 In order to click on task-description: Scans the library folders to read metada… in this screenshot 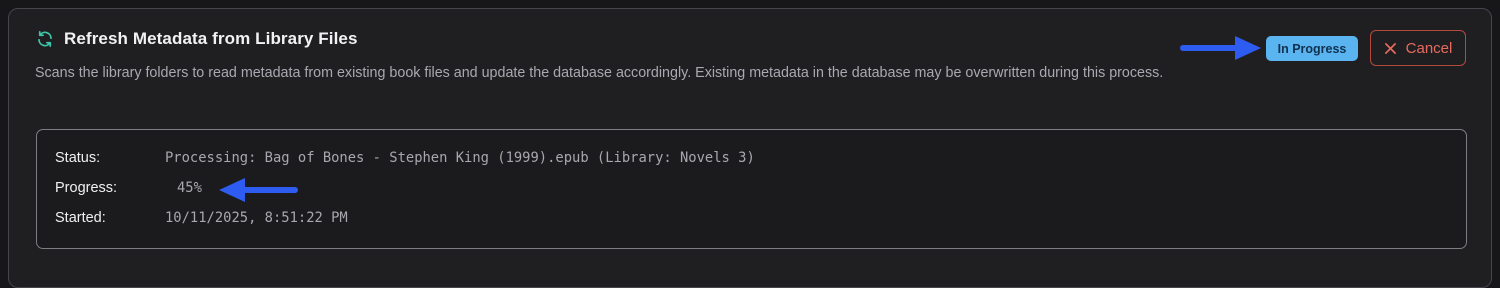, I will do `click(599, 73)`.